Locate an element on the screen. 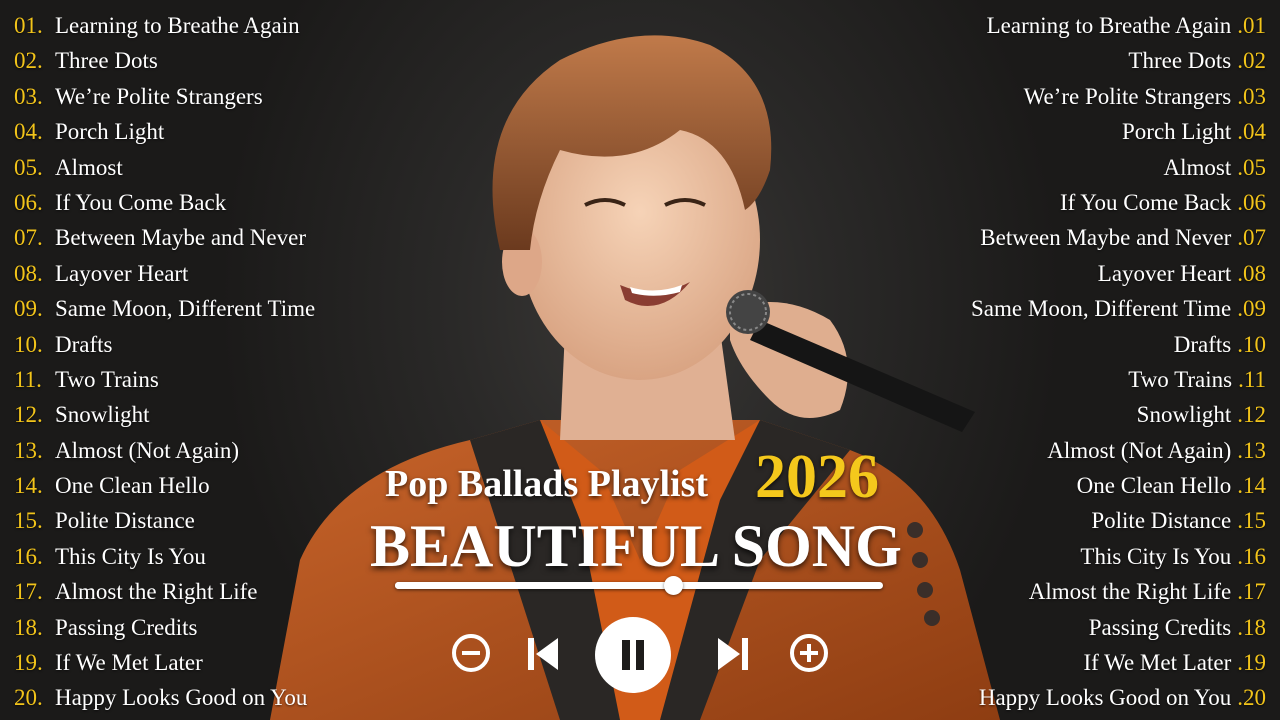 This screenshot has width=1280, height=720. track-number: .14 is located at coordinates (1251, 486).